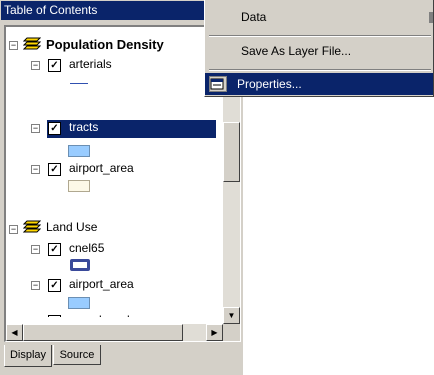 The image size is (434, 375). I want to click on horizontal-scroll-thumb, so click(103, 332).